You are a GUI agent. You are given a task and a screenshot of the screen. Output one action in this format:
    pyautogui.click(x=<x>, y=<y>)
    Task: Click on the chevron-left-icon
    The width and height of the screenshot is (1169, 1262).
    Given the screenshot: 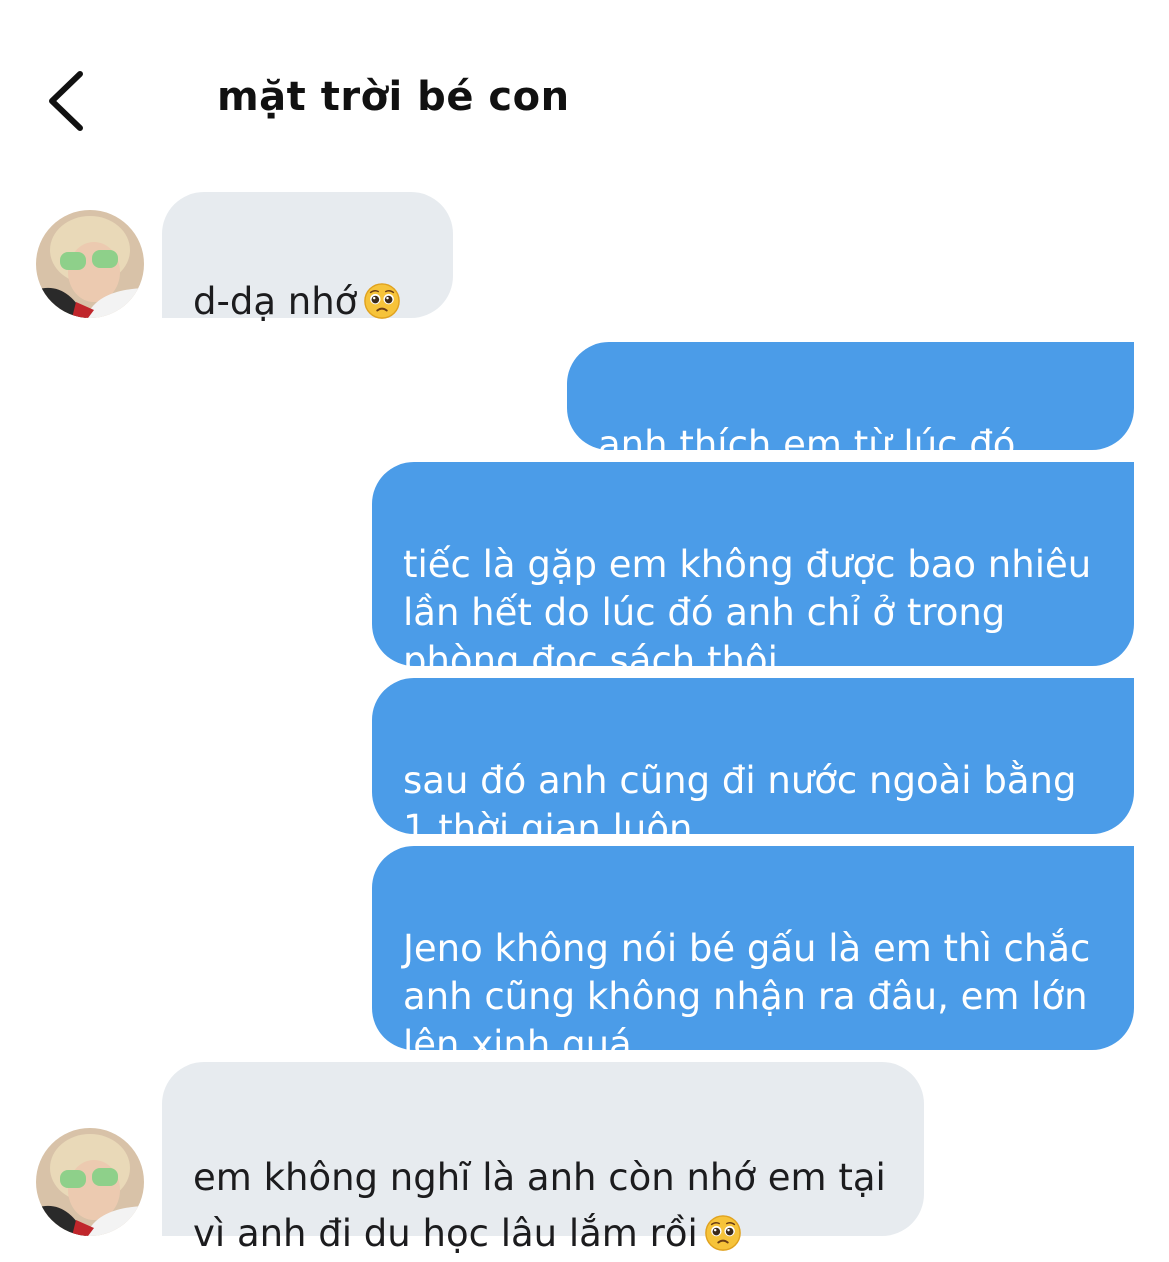 What is the action you would take?
    pyautogui.click(x=66, y=101)
    